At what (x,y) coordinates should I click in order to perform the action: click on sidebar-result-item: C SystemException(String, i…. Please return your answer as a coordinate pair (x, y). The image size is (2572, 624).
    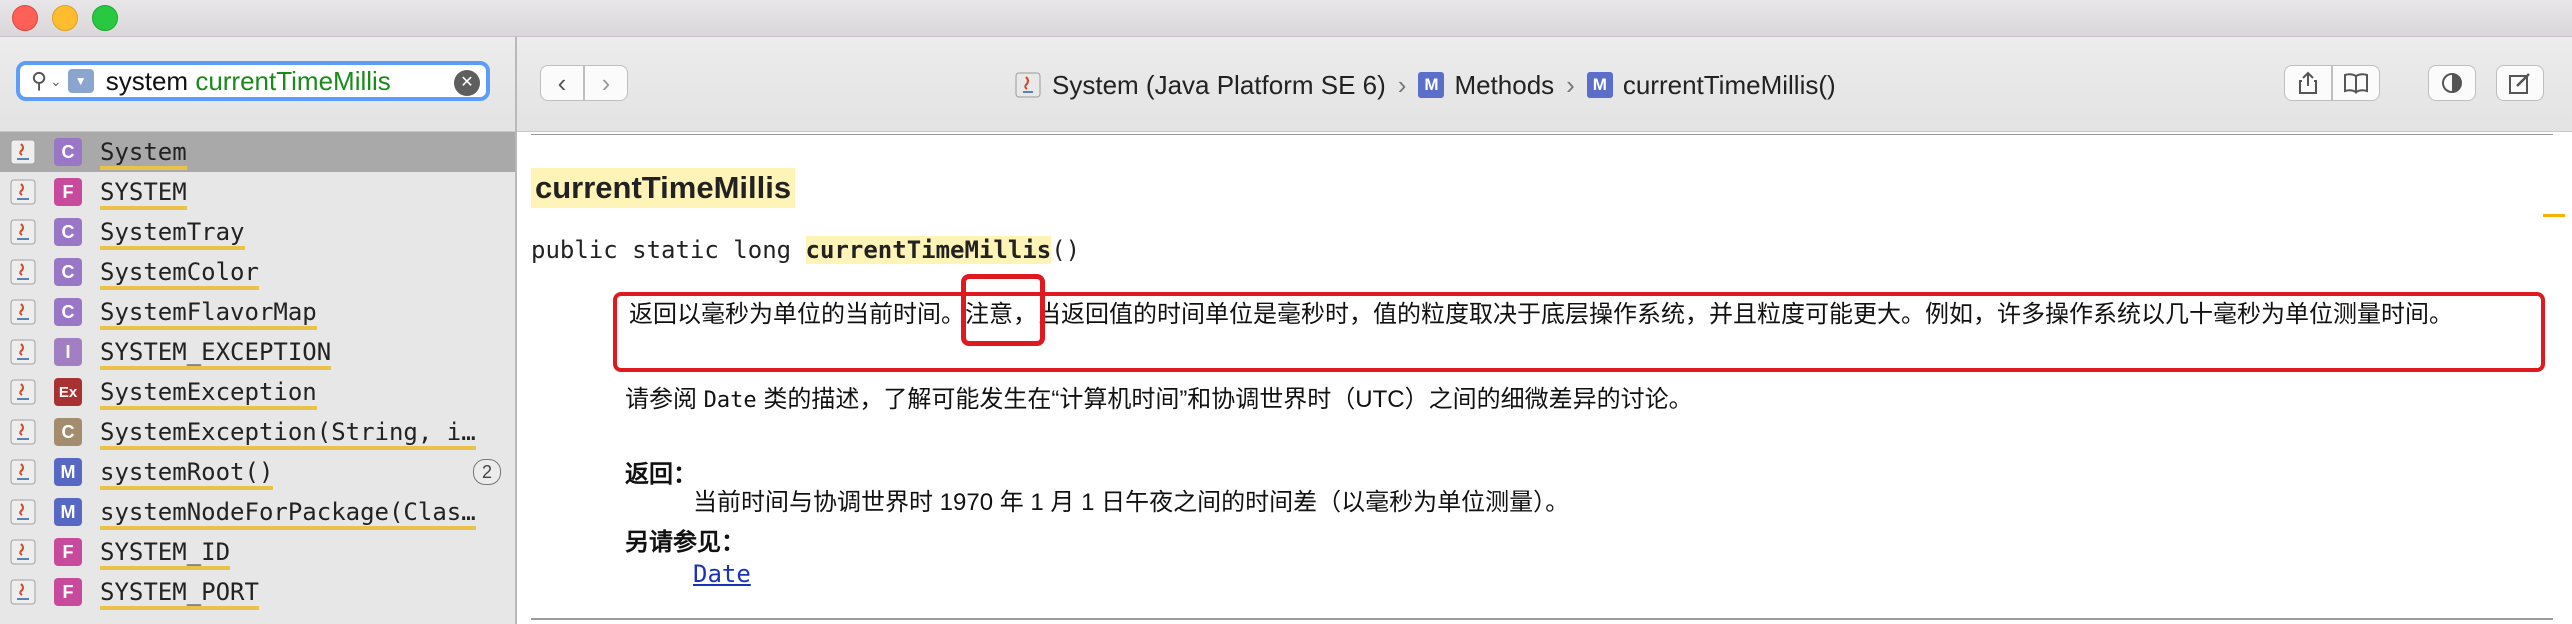
    Looking at the image, I should click on (257, 432).